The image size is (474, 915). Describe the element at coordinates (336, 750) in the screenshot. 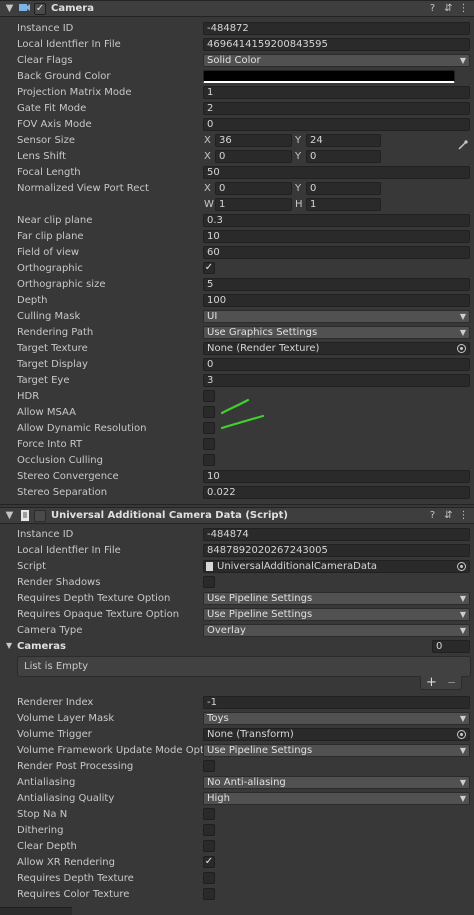

I see `volume-update-dropdown: Use Pipeline Settings ▼` at that location.